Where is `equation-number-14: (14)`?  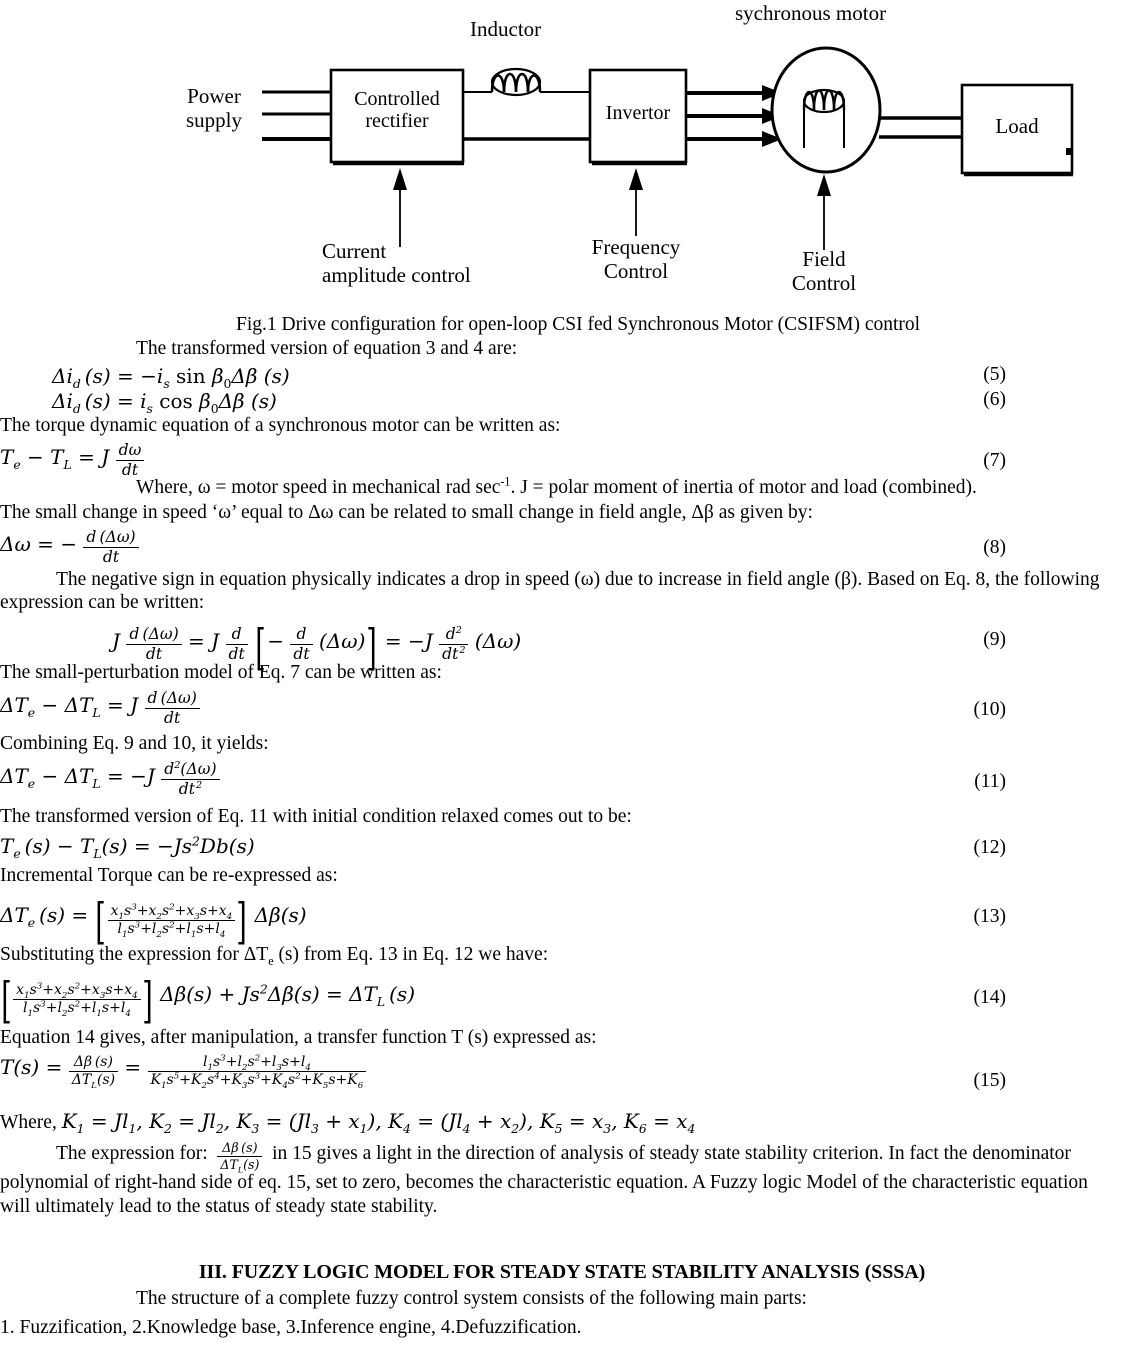
equation-number-14: (14) is located at coordinates (990, 997).